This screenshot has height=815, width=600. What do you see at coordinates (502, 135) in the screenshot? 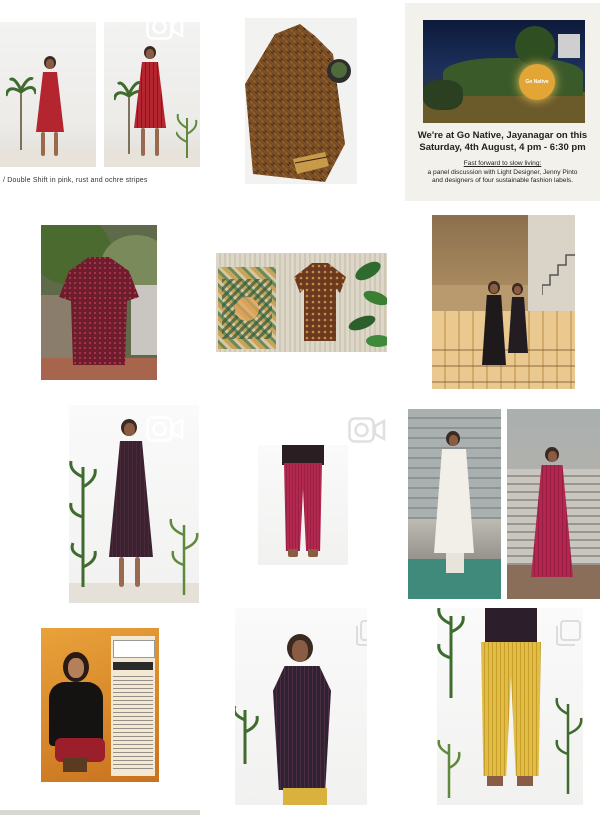
I see `event-title-line1: We're at Go Native, Jayanagar on this` at bounding box center [502, 135].